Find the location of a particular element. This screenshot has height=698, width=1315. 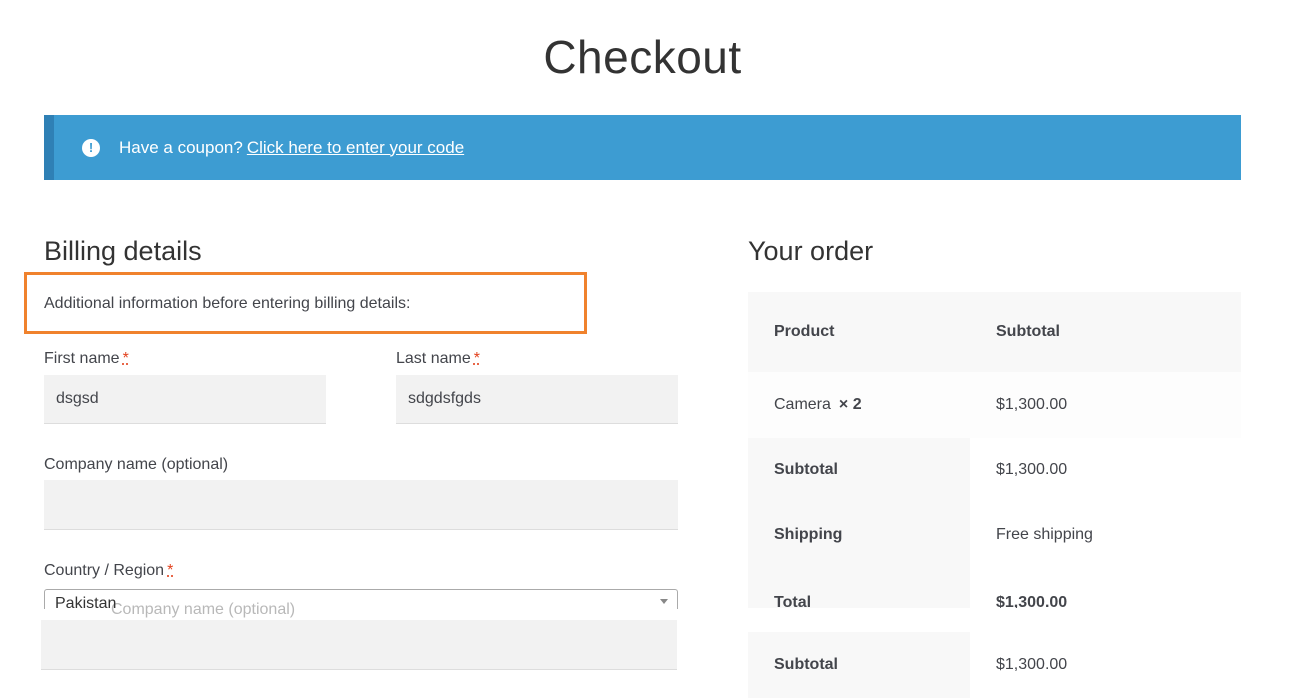

country-select: Company name (optional) Pakistan is located at coordinates (361, 603).